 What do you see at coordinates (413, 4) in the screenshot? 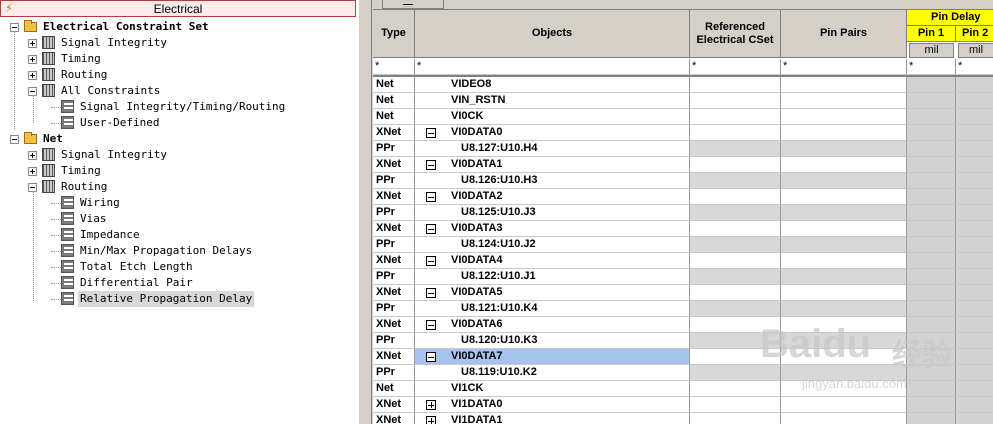
I see `worksheet-tab` at bounding box center [413, 4].